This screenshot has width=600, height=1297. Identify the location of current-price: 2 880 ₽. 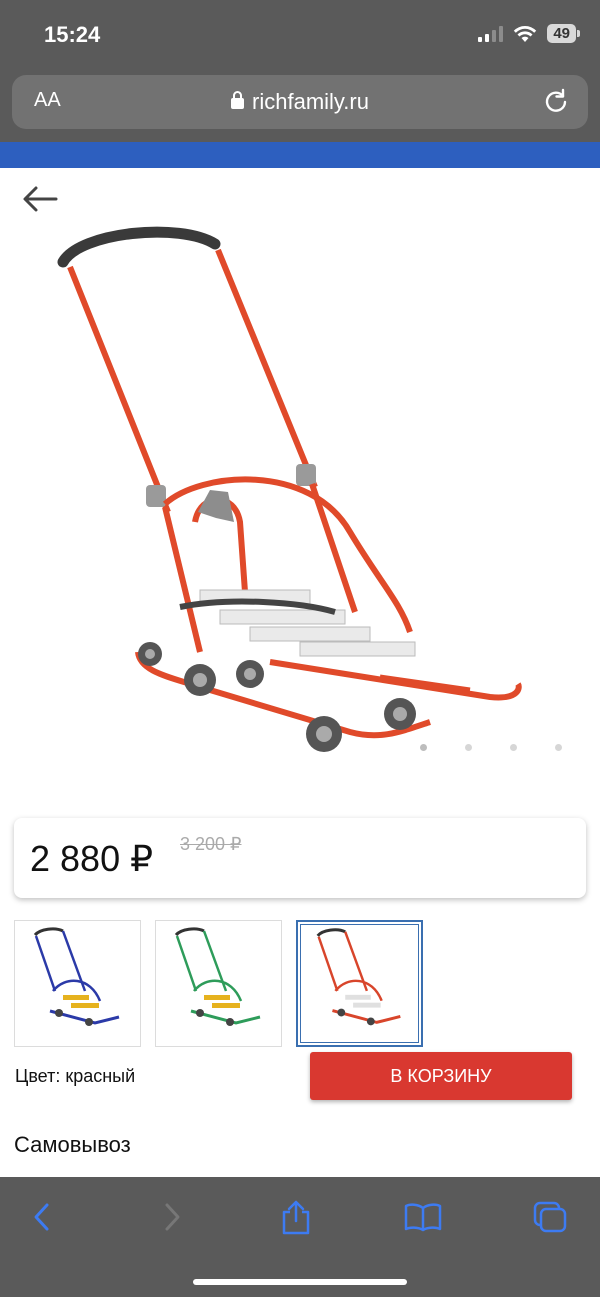
(91, 858).